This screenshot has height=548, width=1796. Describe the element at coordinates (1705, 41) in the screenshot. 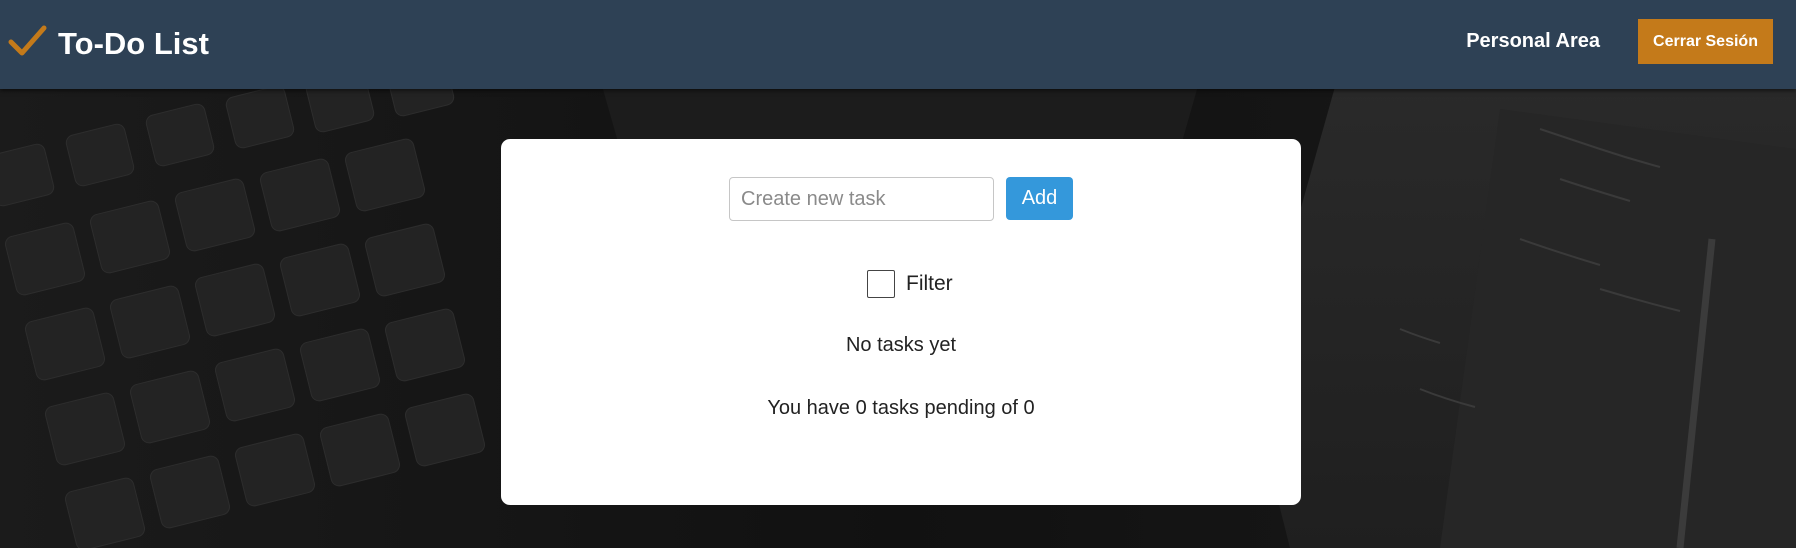

I see `logout-button: Cerrar Sesión` at that location.